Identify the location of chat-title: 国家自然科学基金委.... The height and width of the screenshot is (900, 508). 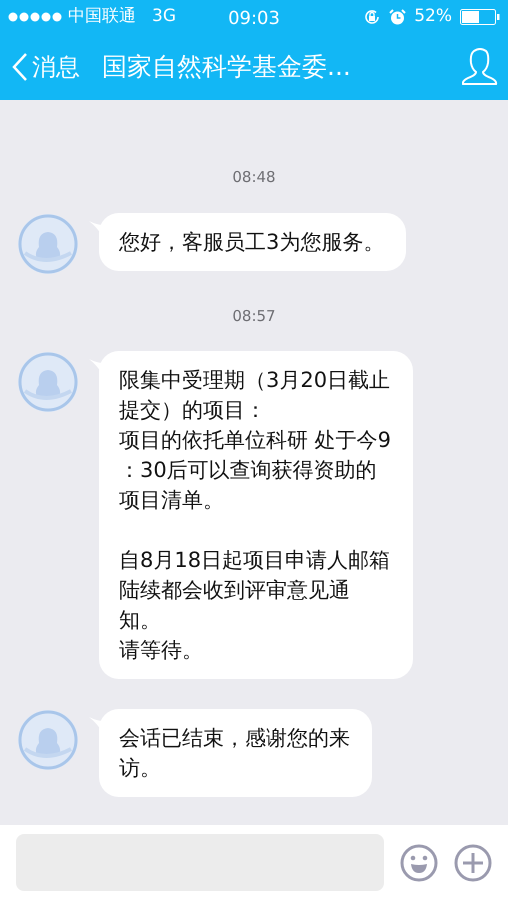
(226, 67).